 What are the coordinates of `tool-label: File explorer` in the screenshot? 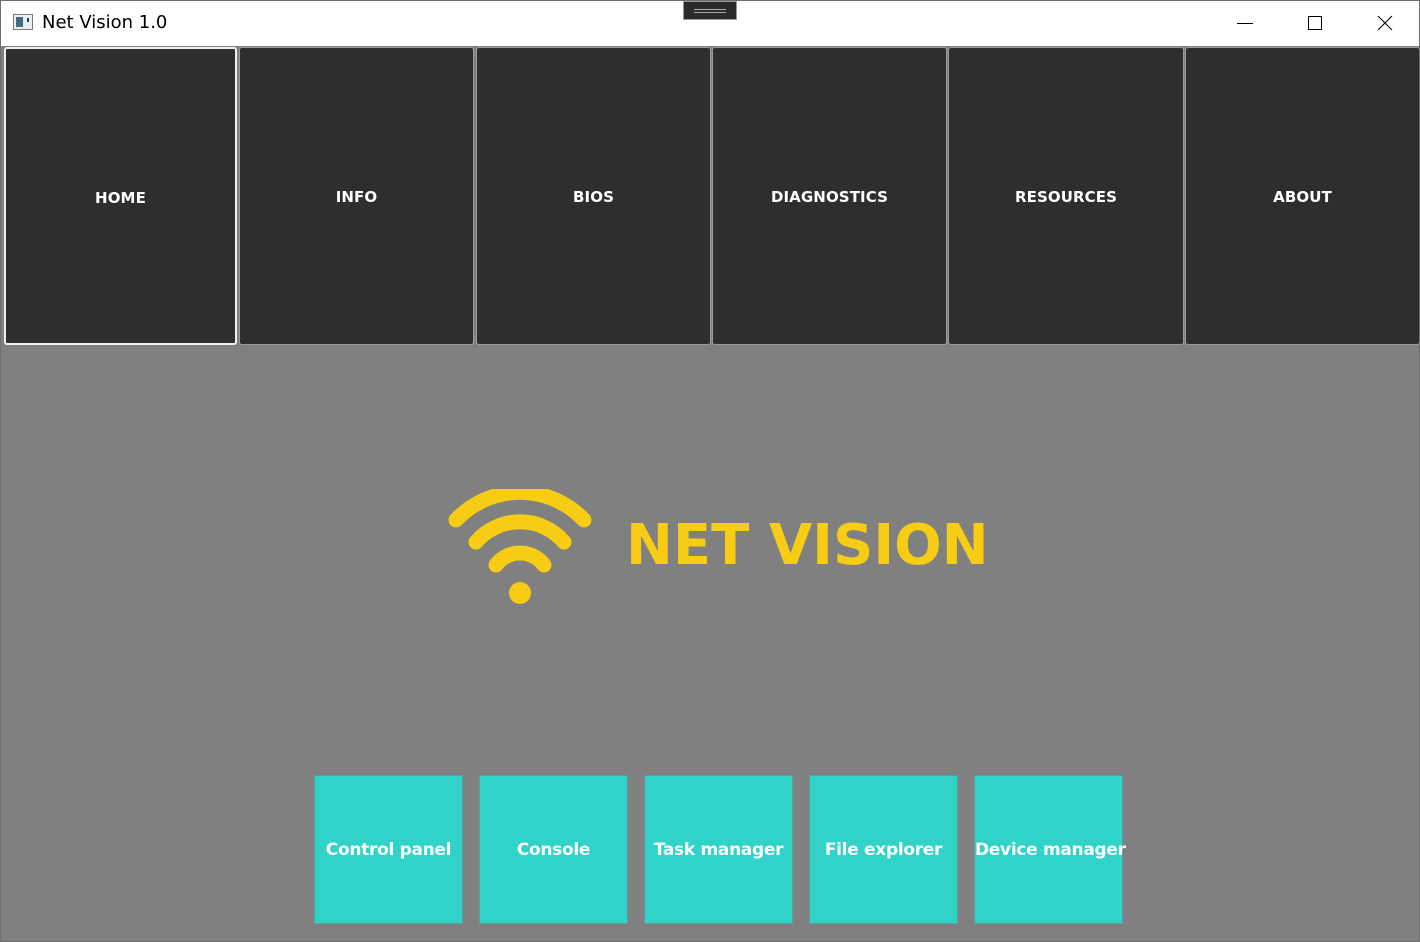 It's located at (883, 850).